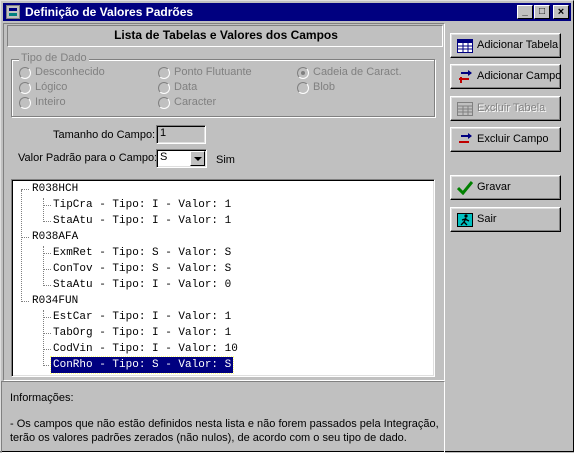 The width and height of the screenshot is (574, 453). I want to click on radio-label: Caracter, so click(195, 102).